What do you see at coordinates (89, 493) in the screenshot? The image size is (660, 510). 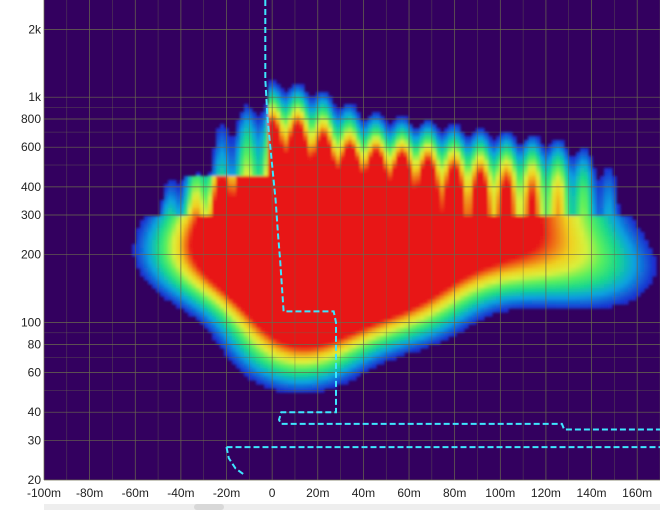 I see `x-tick-label: -80m` at bounding box center [89, 493].